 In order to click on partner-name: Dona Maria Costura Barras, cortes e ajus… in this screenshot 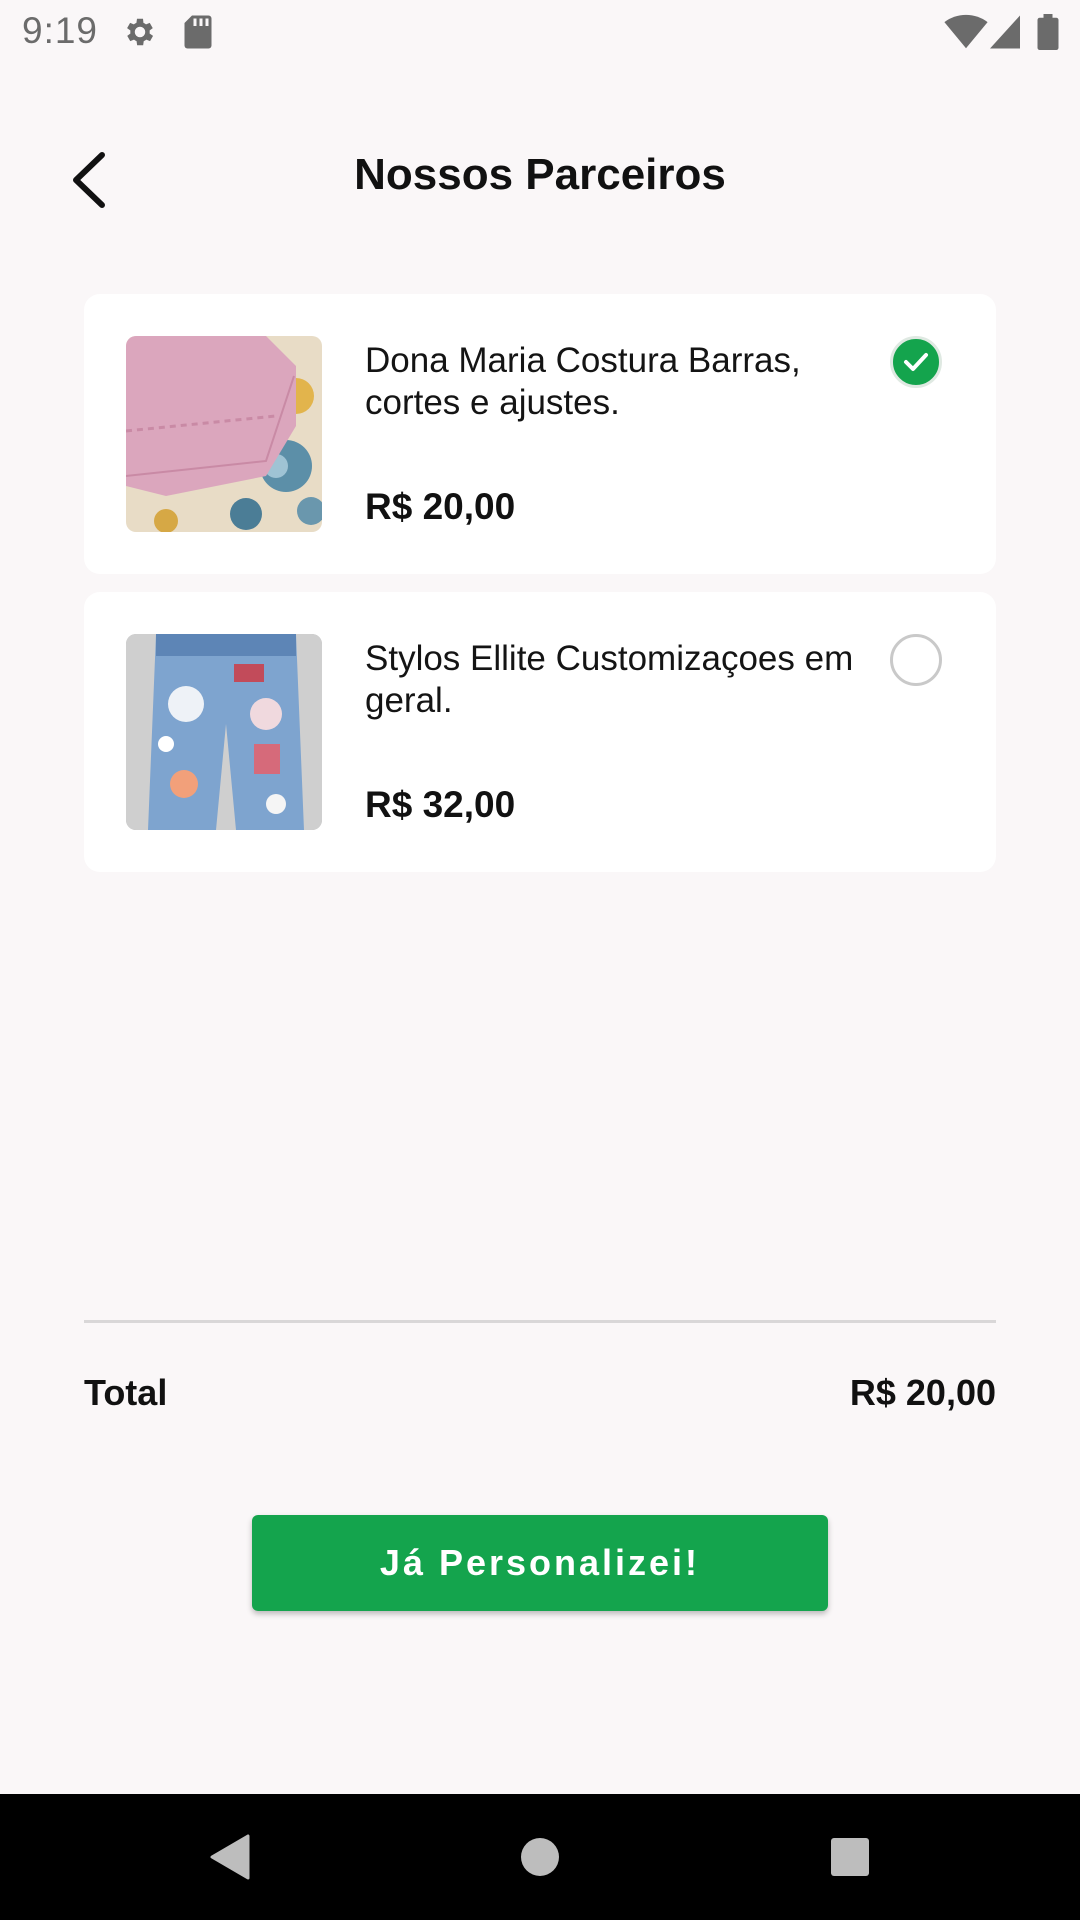, I will do `click(583, 381)`.